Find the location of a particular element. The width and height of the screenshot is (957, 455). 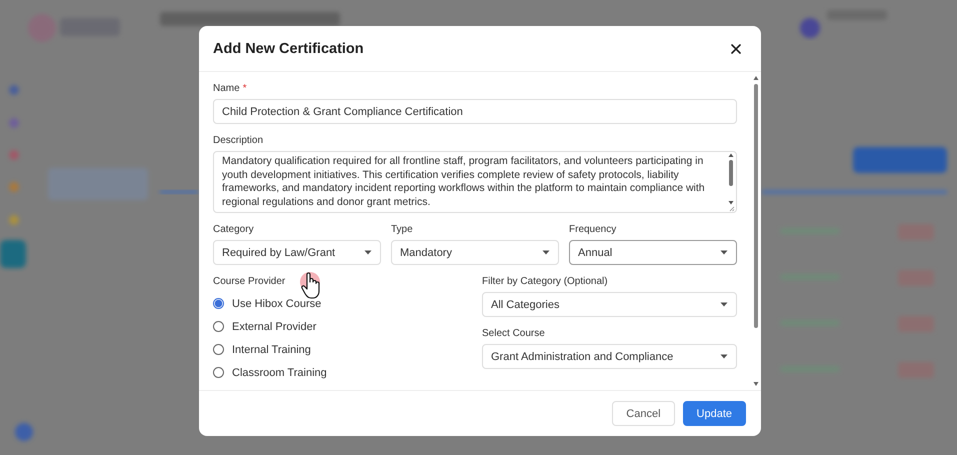

radio-option: Use Hibox Course is located at coordinates (267, 303).